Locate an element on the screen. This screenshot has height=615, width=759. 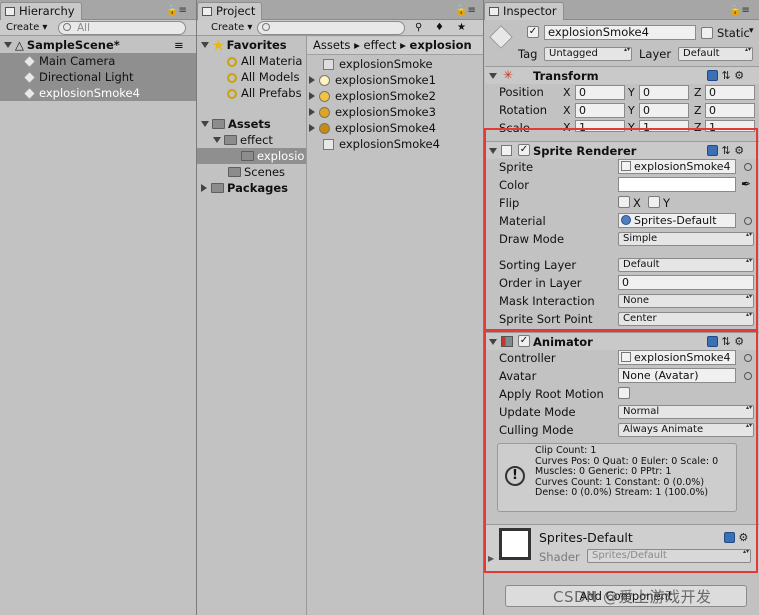
layer-label: Layer is located at coordinates (655, 54).